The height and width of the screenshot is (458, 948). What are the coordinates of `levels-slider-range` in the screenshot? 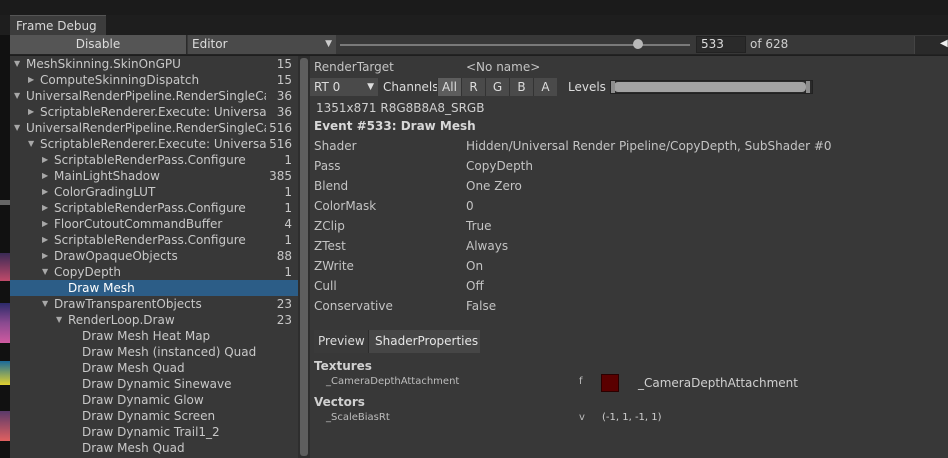 It's located at (710, 87).